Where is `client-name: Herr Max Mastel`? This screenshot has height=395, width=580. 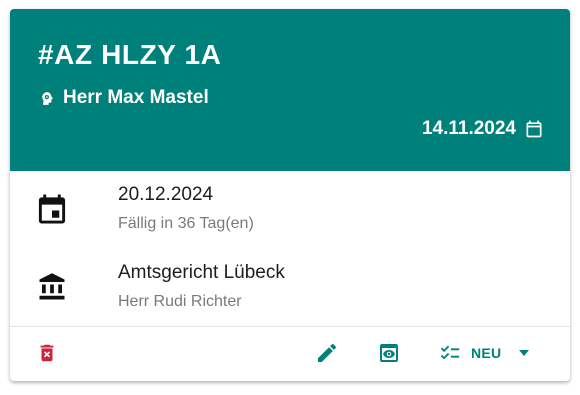 client-name: Herr Max Mastel is located at coordinates (136, 97).